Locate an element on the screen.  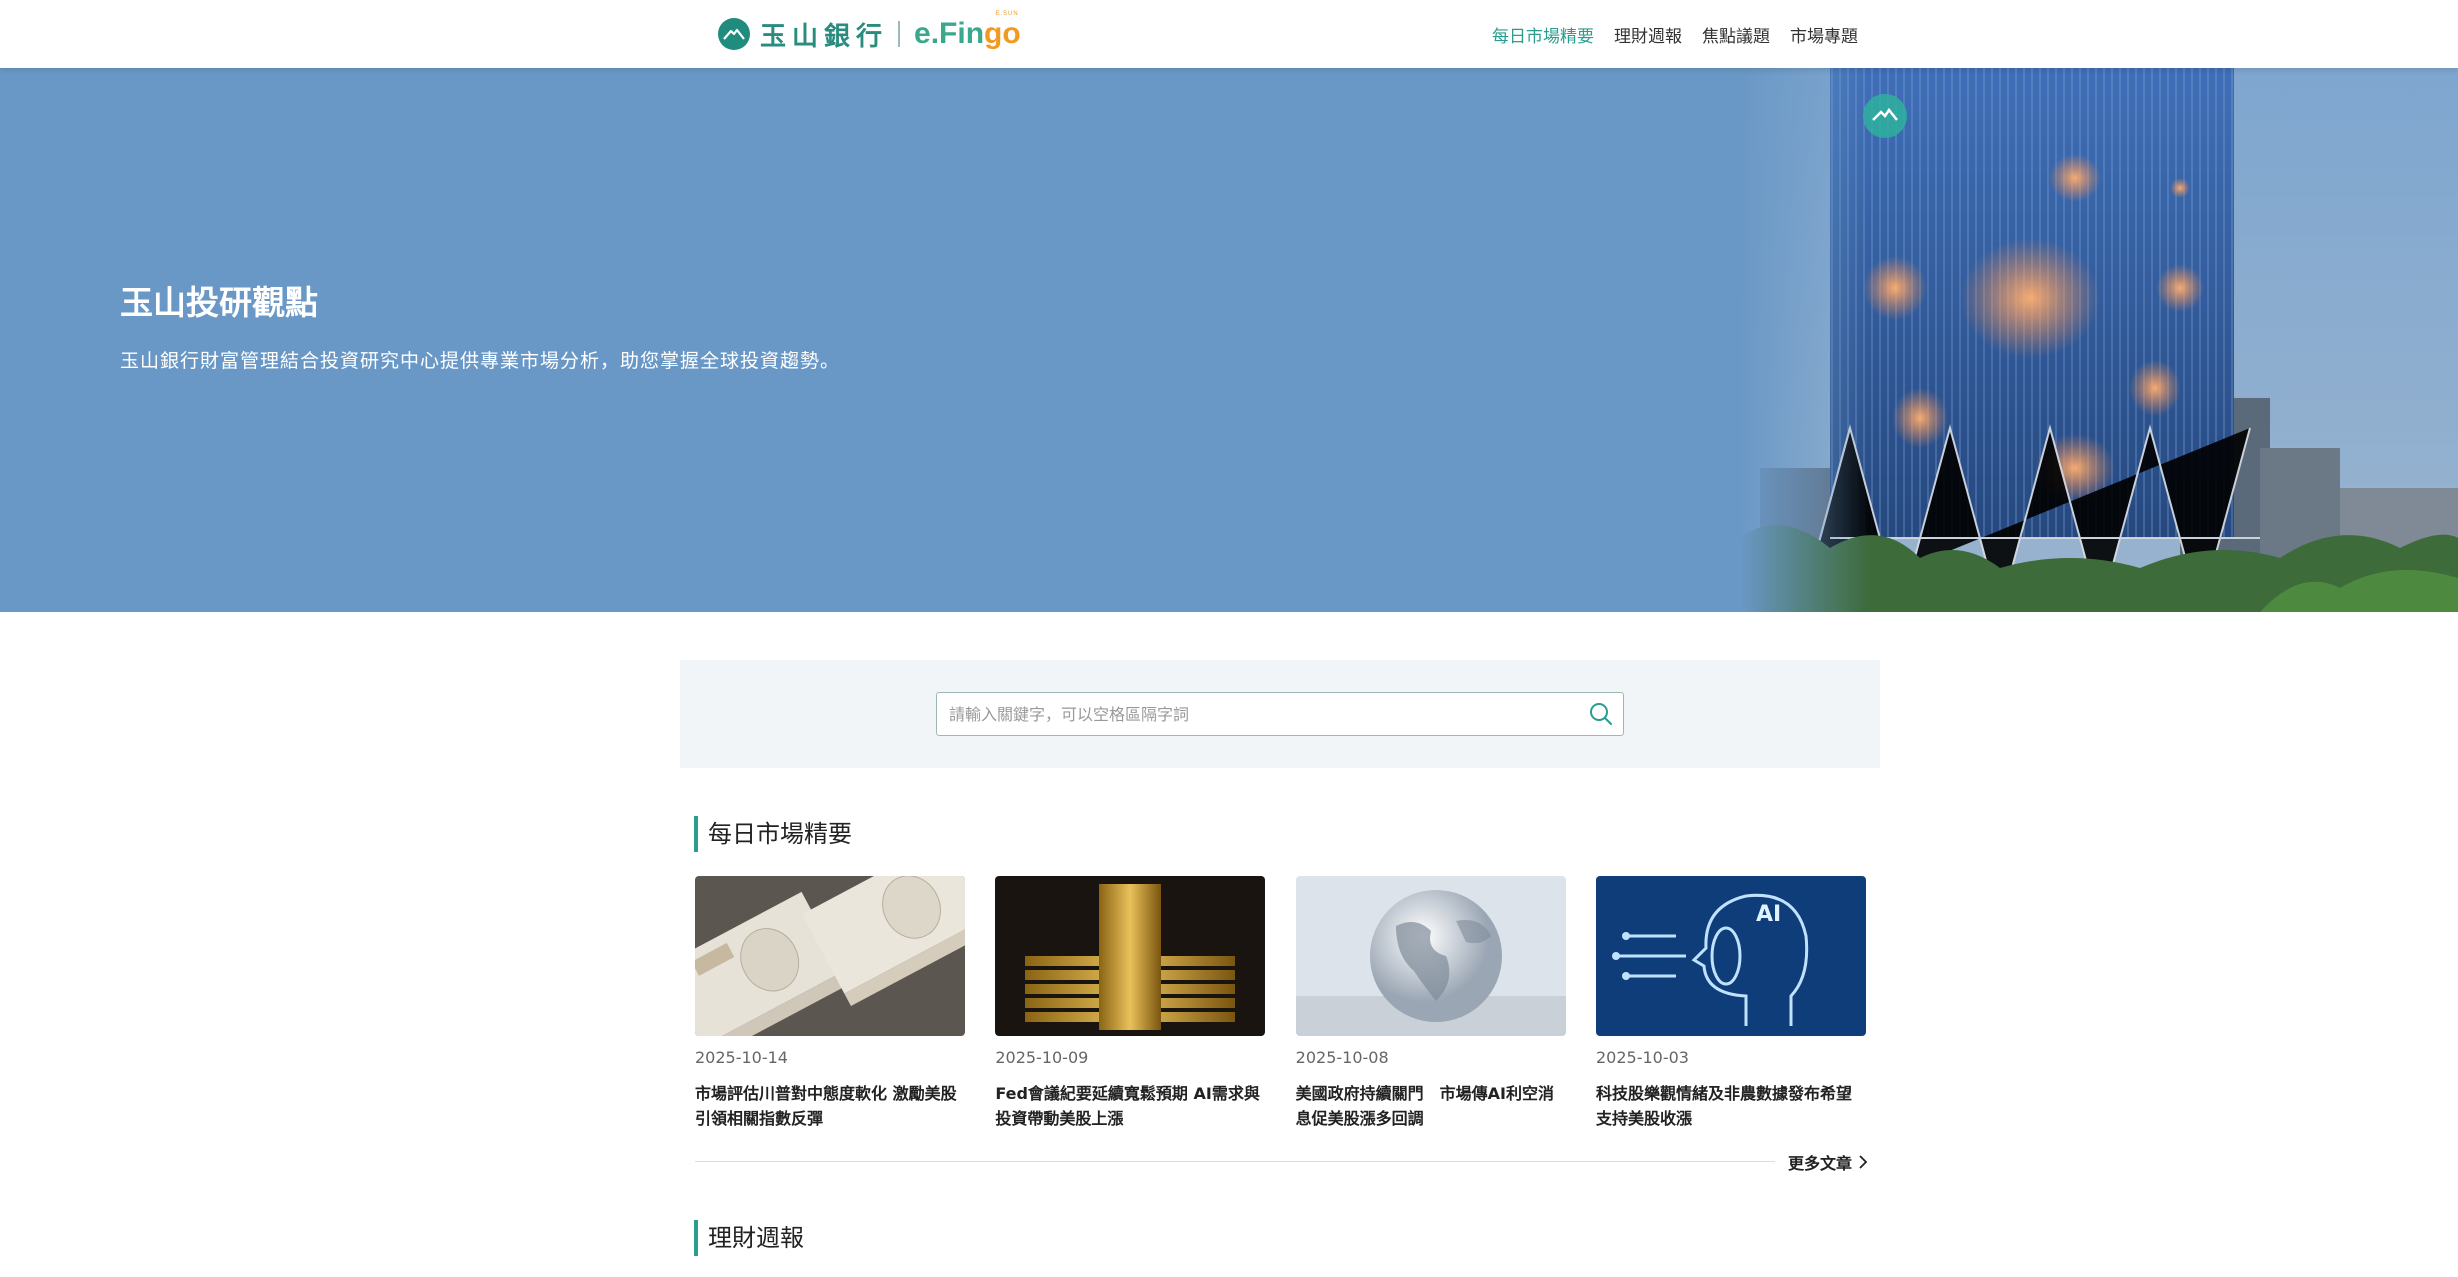
article-date: 2025-10-09 is located at coordinates (1042, 1057).